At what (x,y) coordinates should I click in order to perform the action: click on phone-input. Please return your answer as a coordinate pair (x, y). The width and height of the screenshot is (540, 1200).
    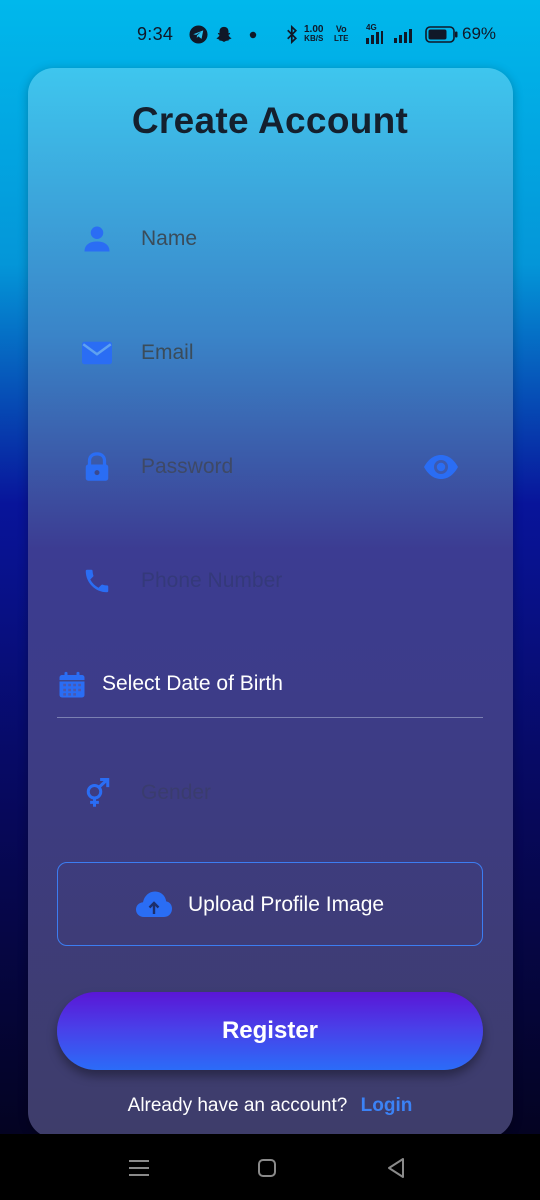
    Looking at the image, I should click on (271, 581).